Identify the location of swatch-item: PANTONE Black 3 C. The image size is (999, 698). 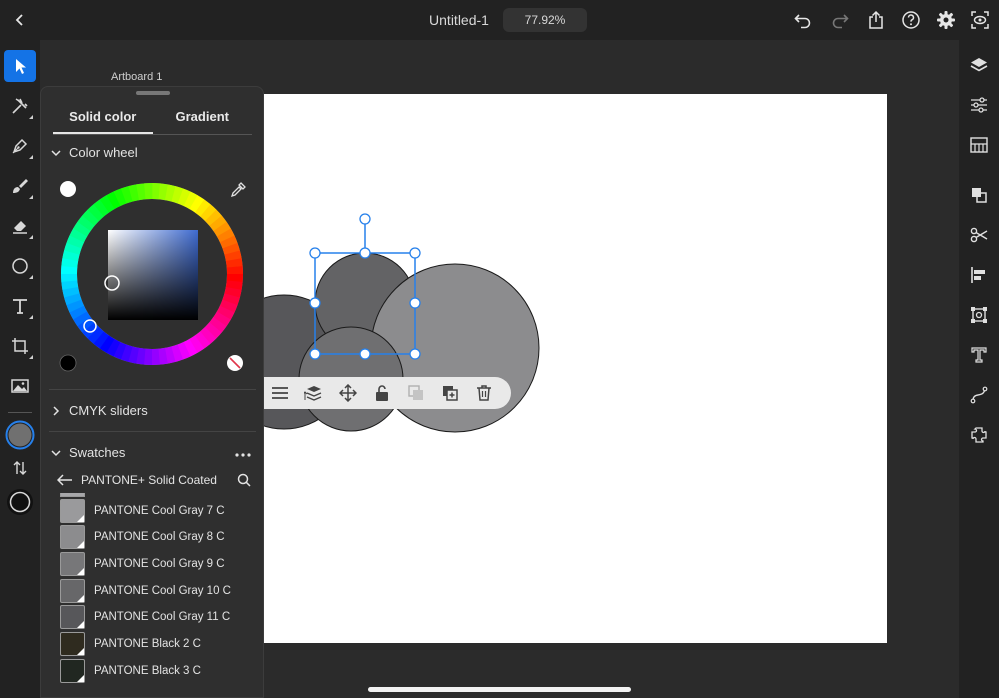
(160, 670).